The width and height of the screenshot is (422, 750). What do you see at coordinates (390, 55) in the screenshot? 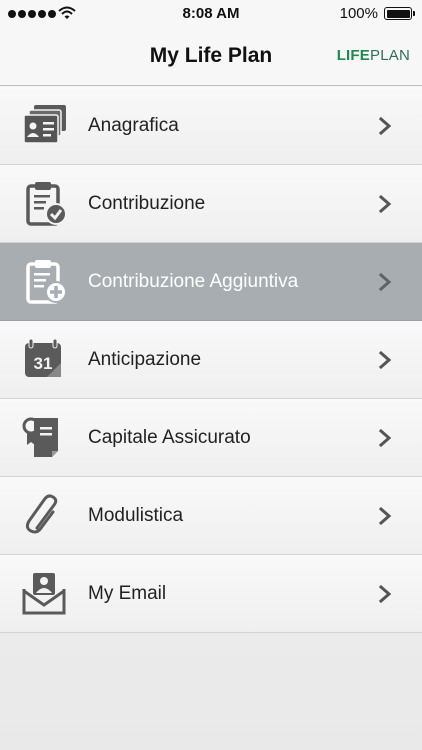
I see `logo-plan-text: PLAN` at bounding box center [390, 55].